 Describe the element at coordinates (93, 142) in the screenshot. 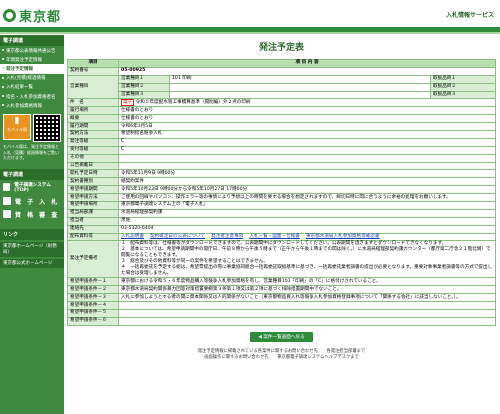

I see `row-label: 発注等級` at that location.